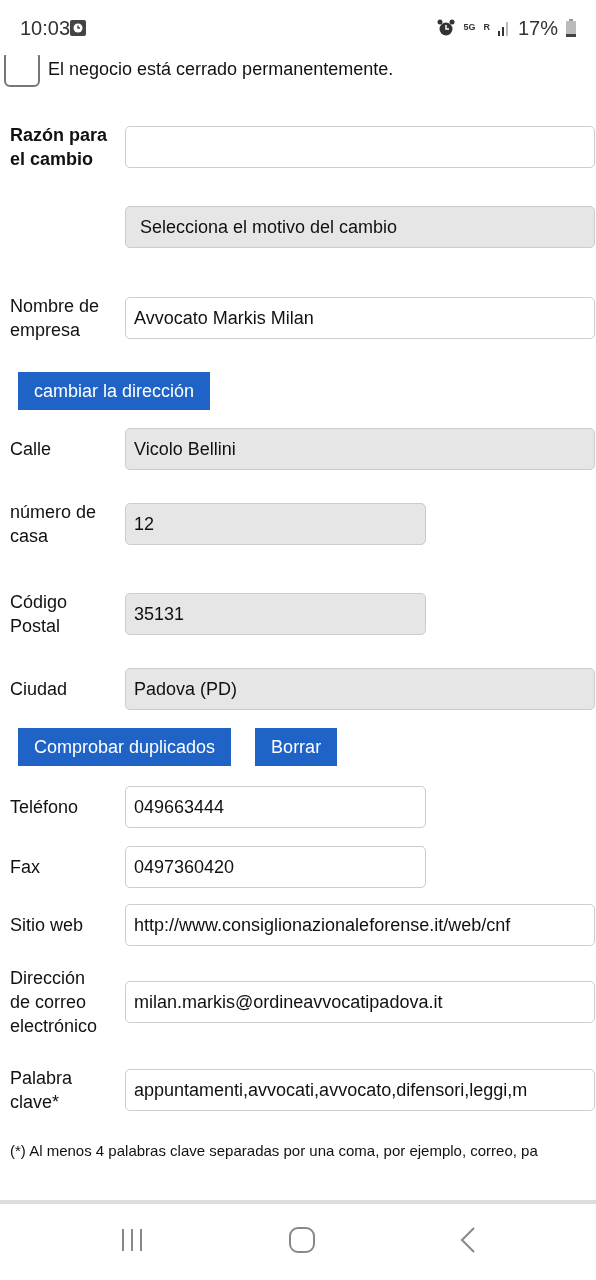 The image size is (596, 1280). Describe the element at coordinates (275, 867) in the screenshot. I see `input-field: 0497360420` at that location.